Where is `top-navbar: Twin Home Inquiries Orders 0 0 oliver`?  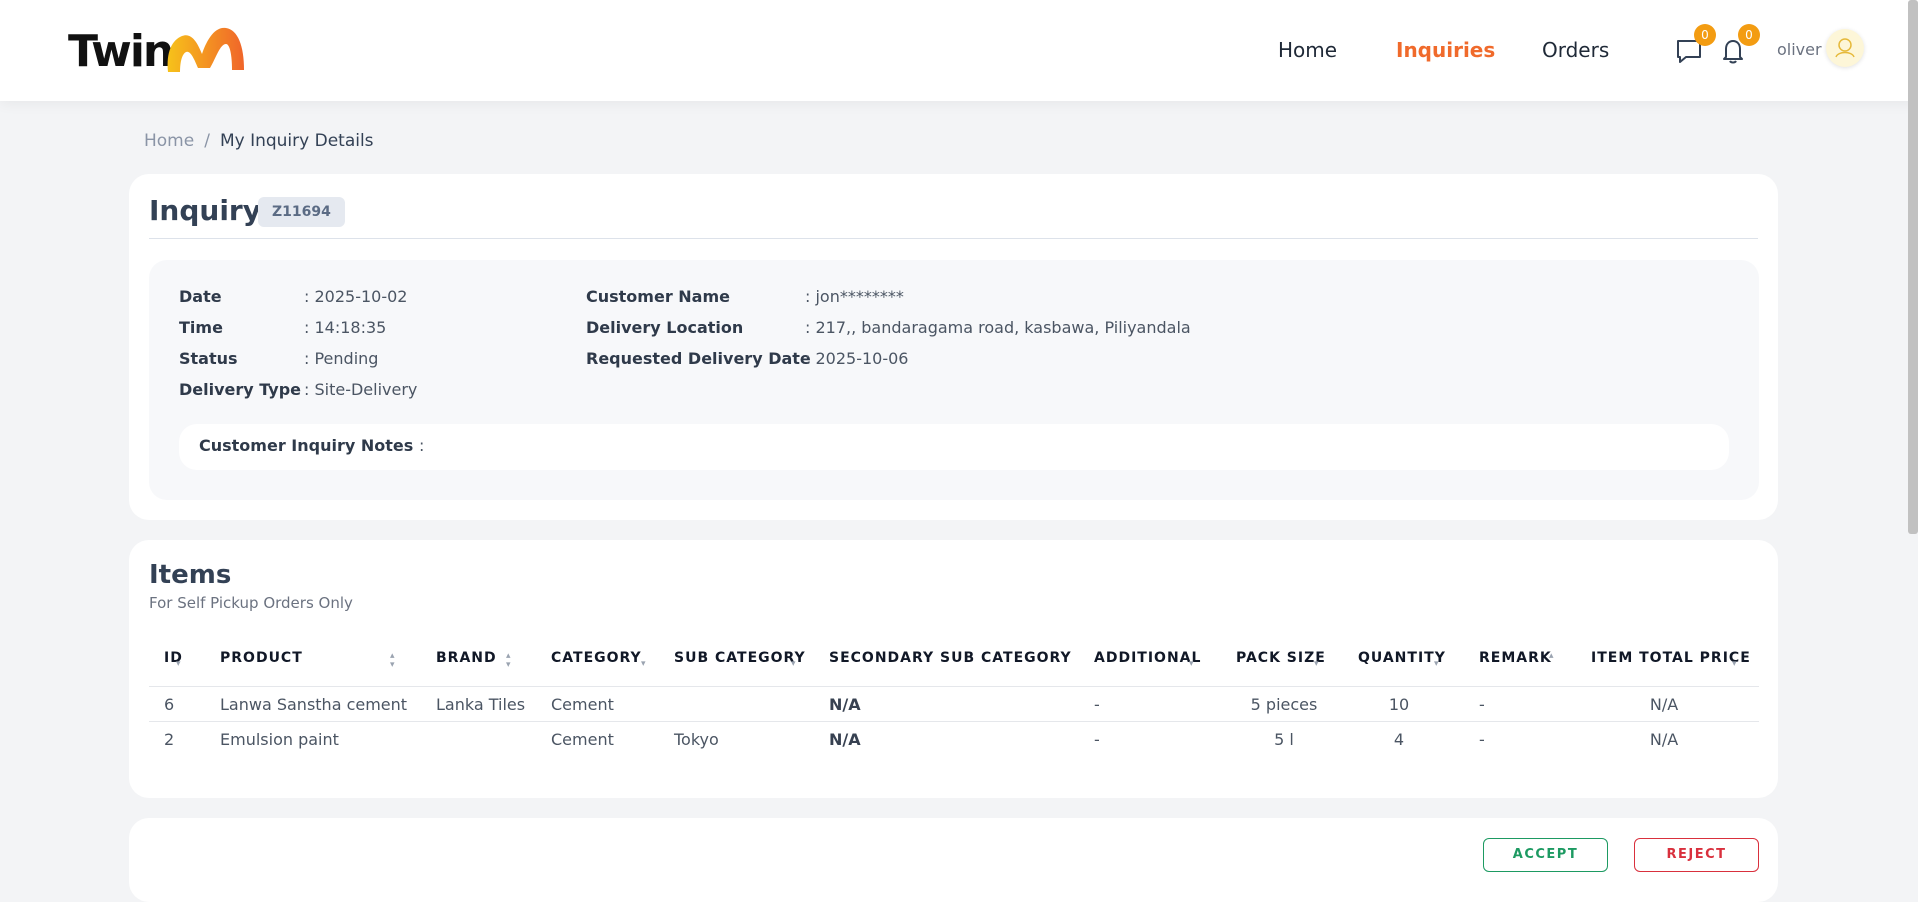 top-navbar: Twin Home Inquiries Orders 0 0 oliver is located at coordinates (959, 50).